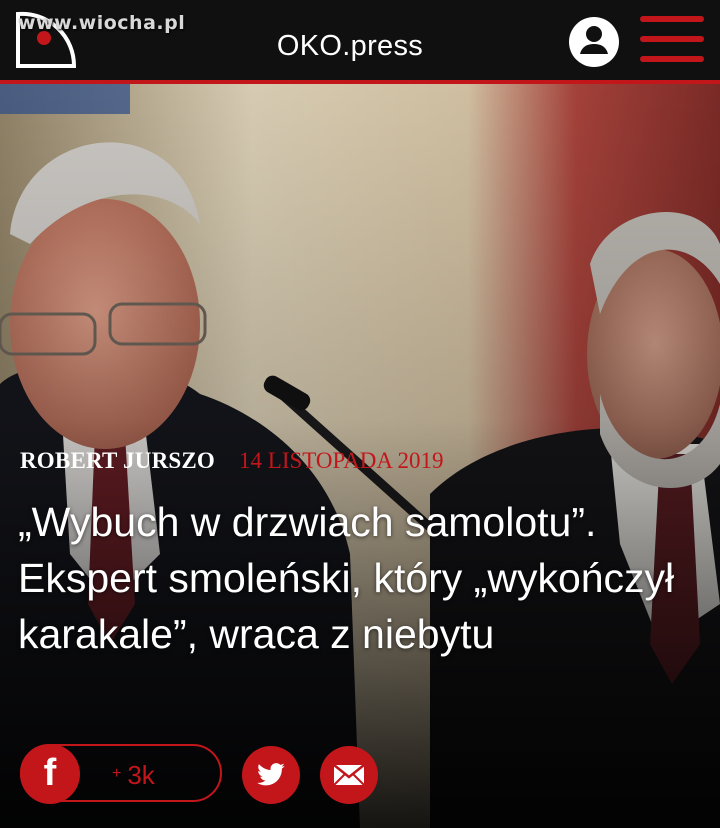 The height and width of the screenshot is (828, 720). I want to click on email-share-button, so click(349, 775).